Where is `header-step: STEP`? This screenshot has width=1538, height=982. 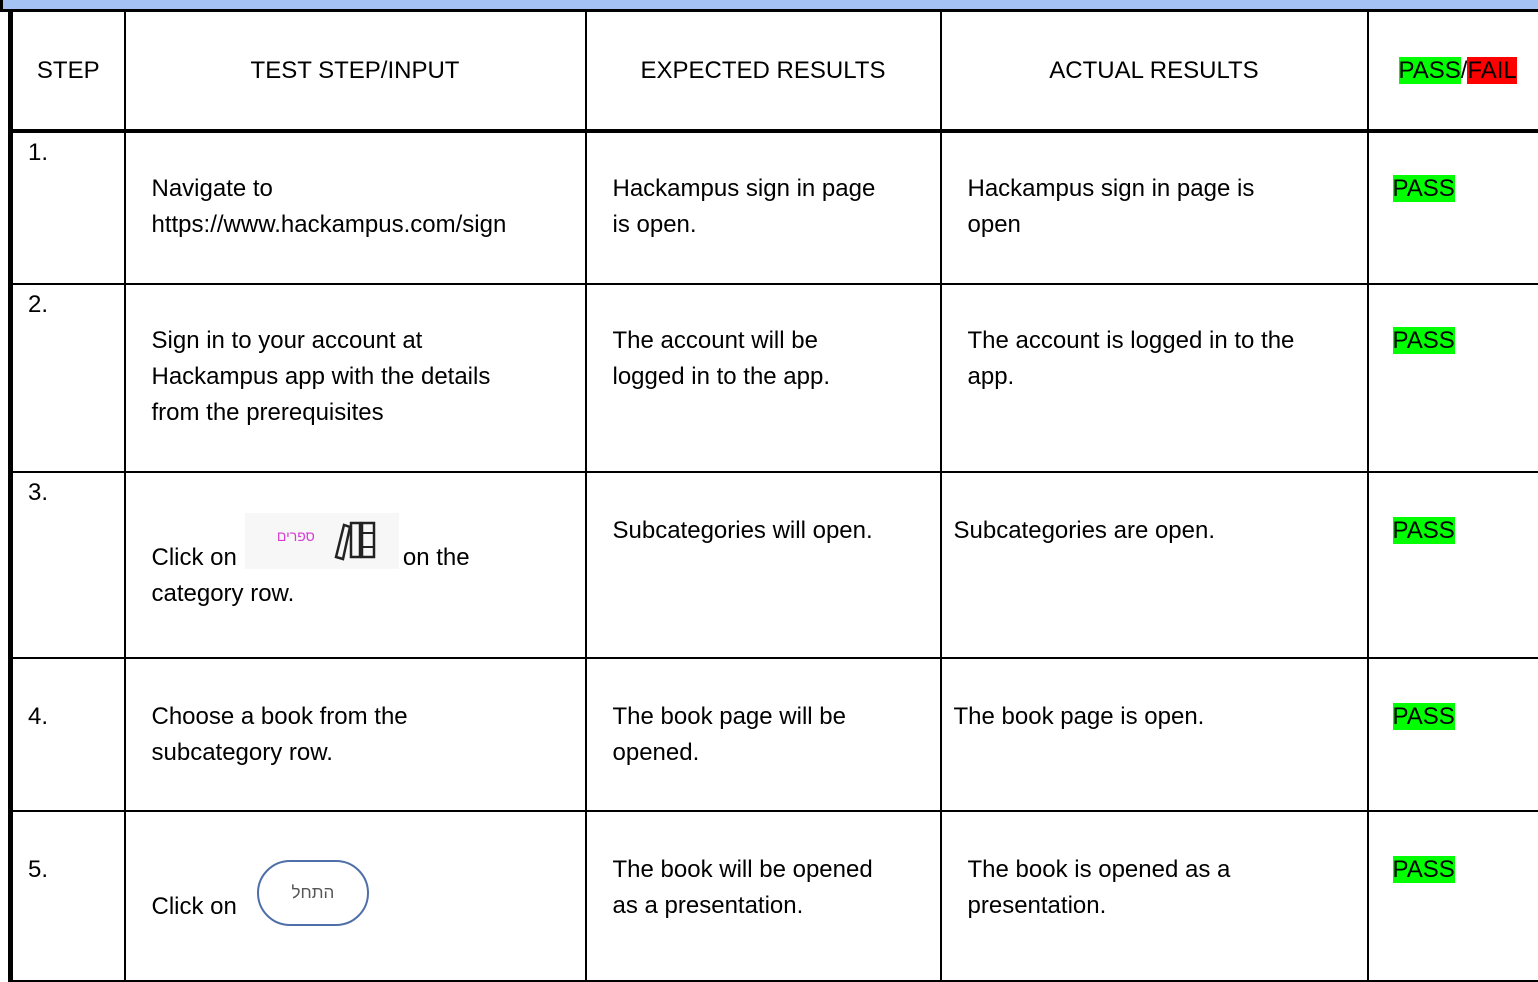 header-step: STEP is located at coordinates (68, 71).